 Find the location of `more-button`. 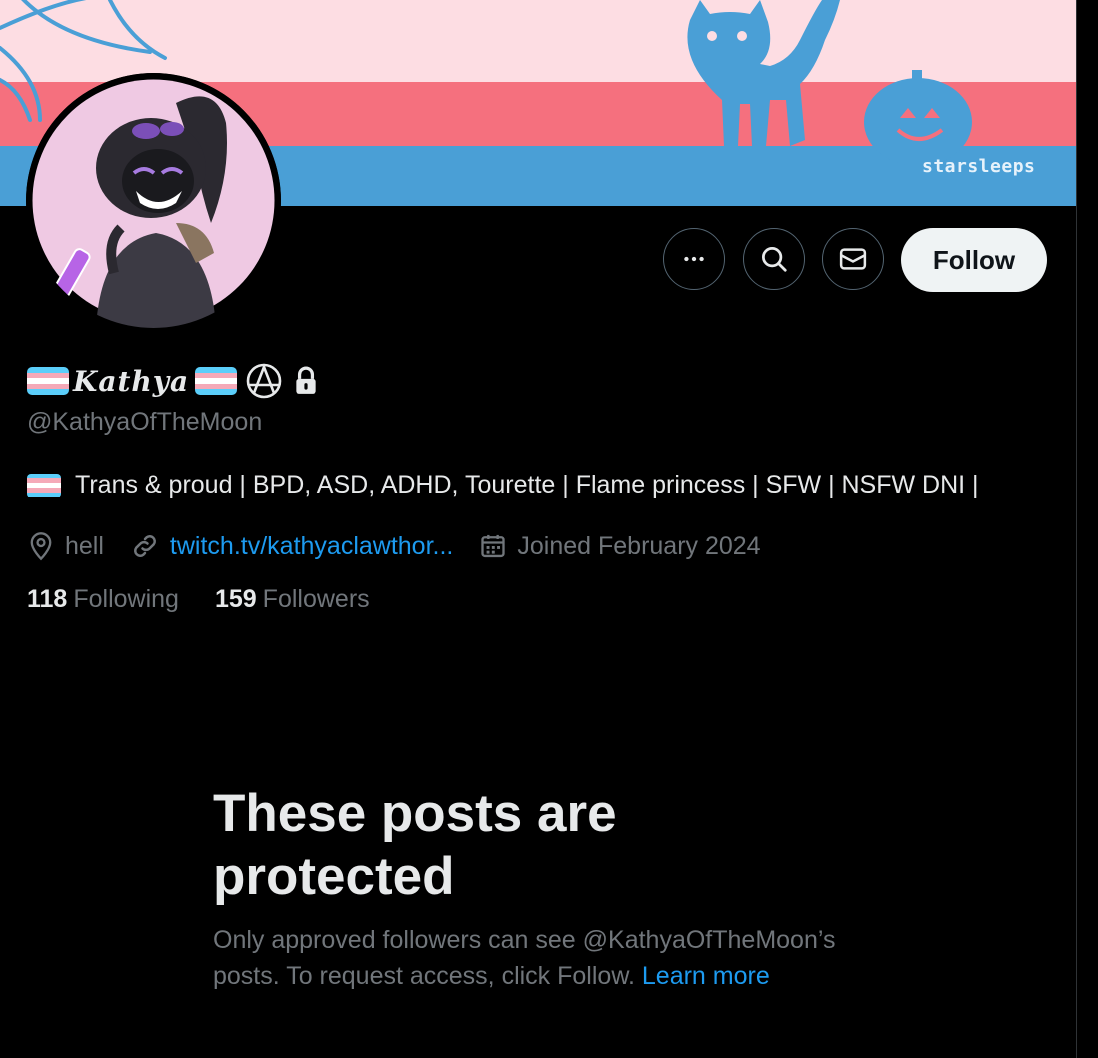

more-button is located at coordinates (694, 259).